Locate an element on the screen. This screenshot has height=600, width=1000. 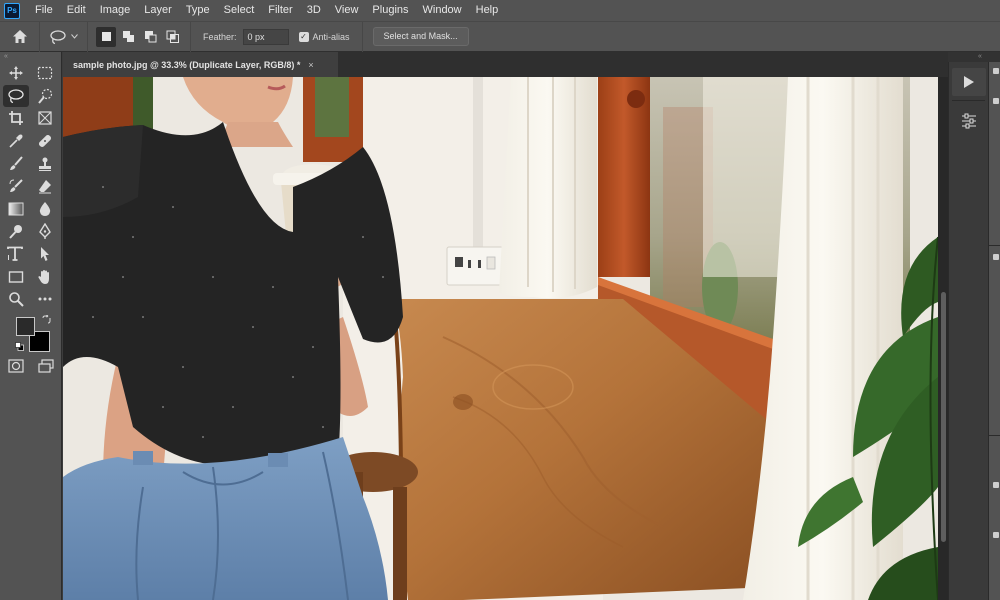
sliders-icon is located at coordinates (969, 121).